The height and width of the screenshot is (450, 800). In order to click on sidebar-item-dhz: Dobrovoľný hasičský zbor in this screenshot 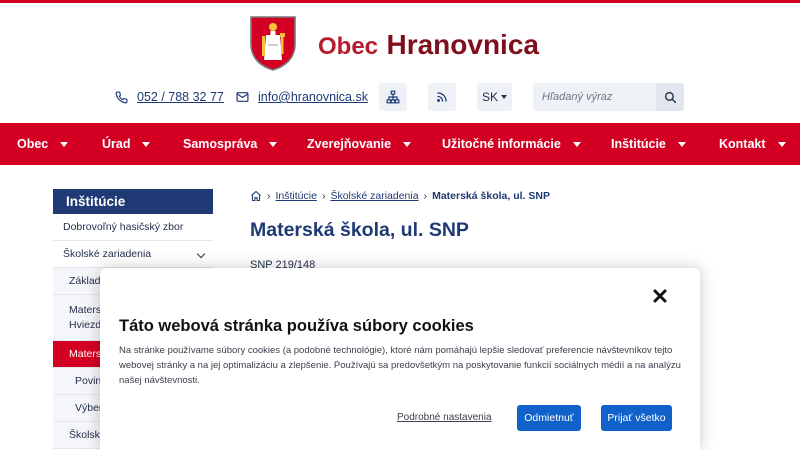, I will do `click(133, 227)`.